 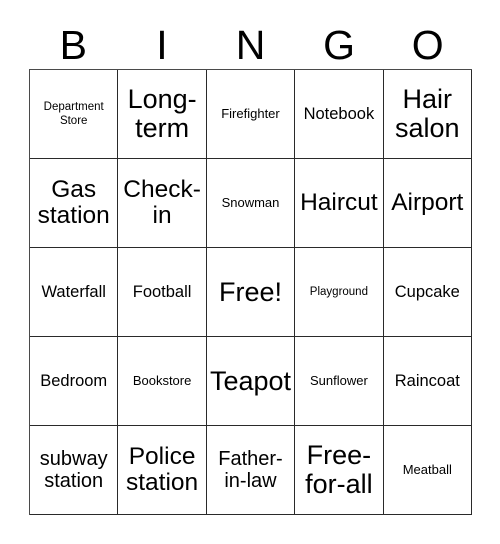 I want to click on bingo-cell: Police station, so click(x=162, y=470).